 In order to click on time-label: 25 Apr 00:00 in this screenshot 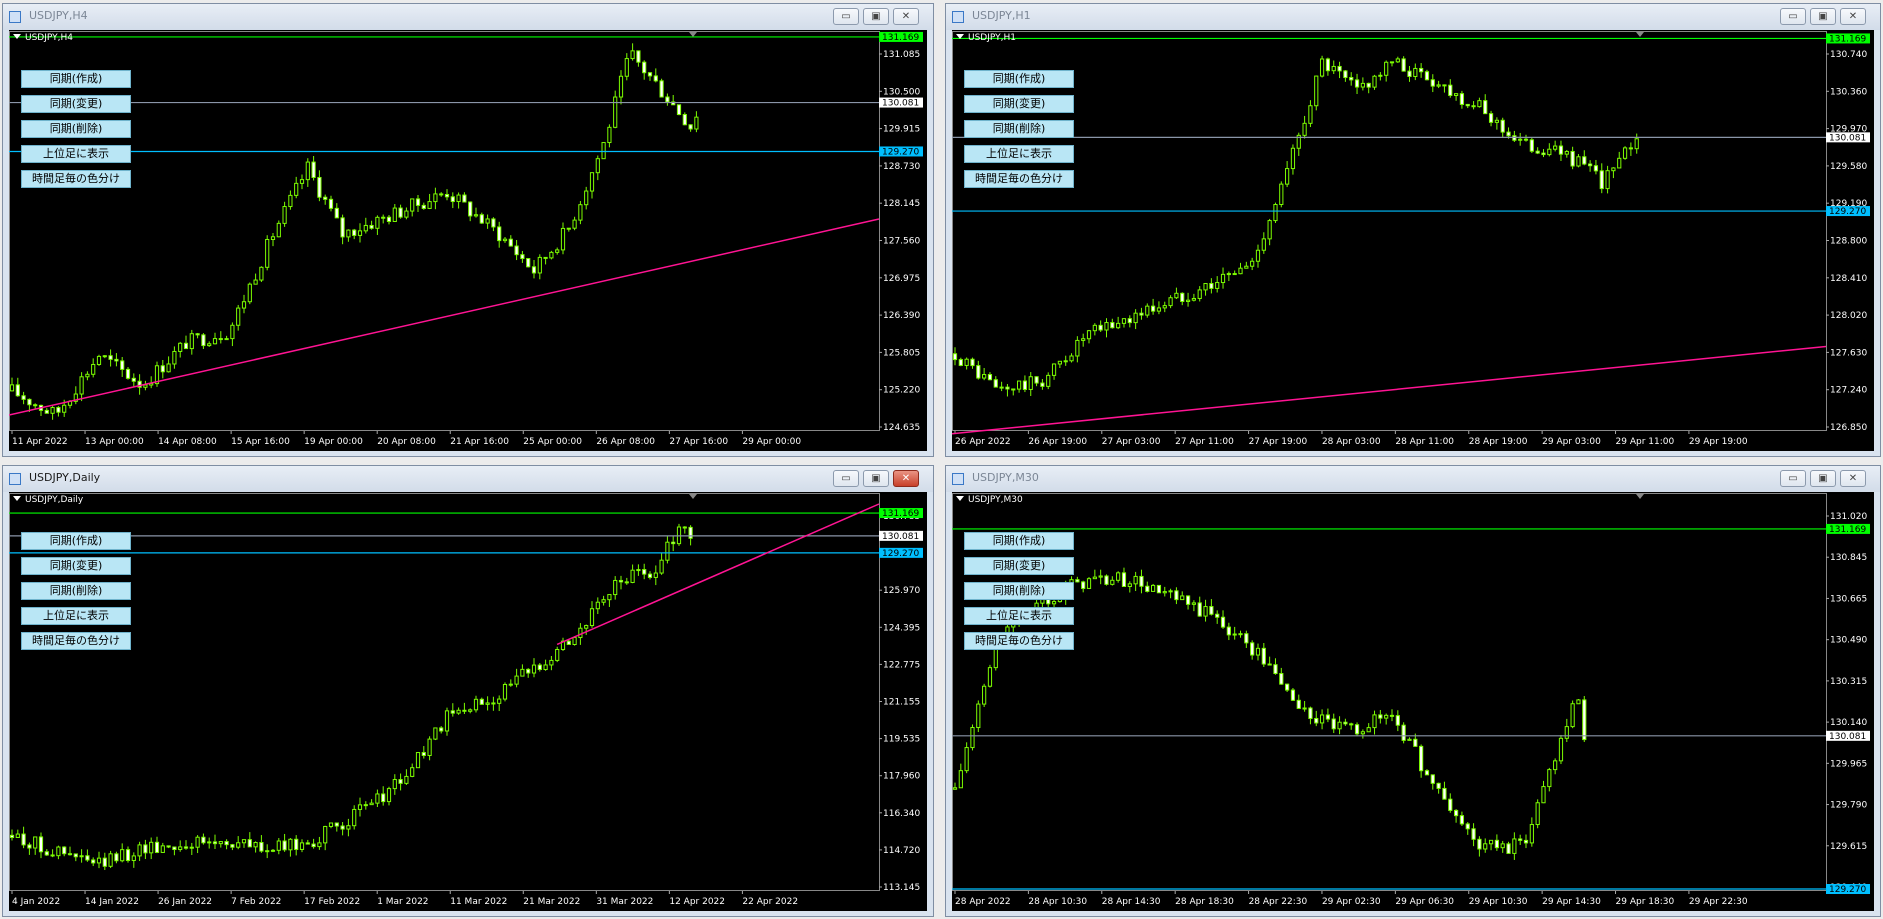, I will do `click(552, 442)`.